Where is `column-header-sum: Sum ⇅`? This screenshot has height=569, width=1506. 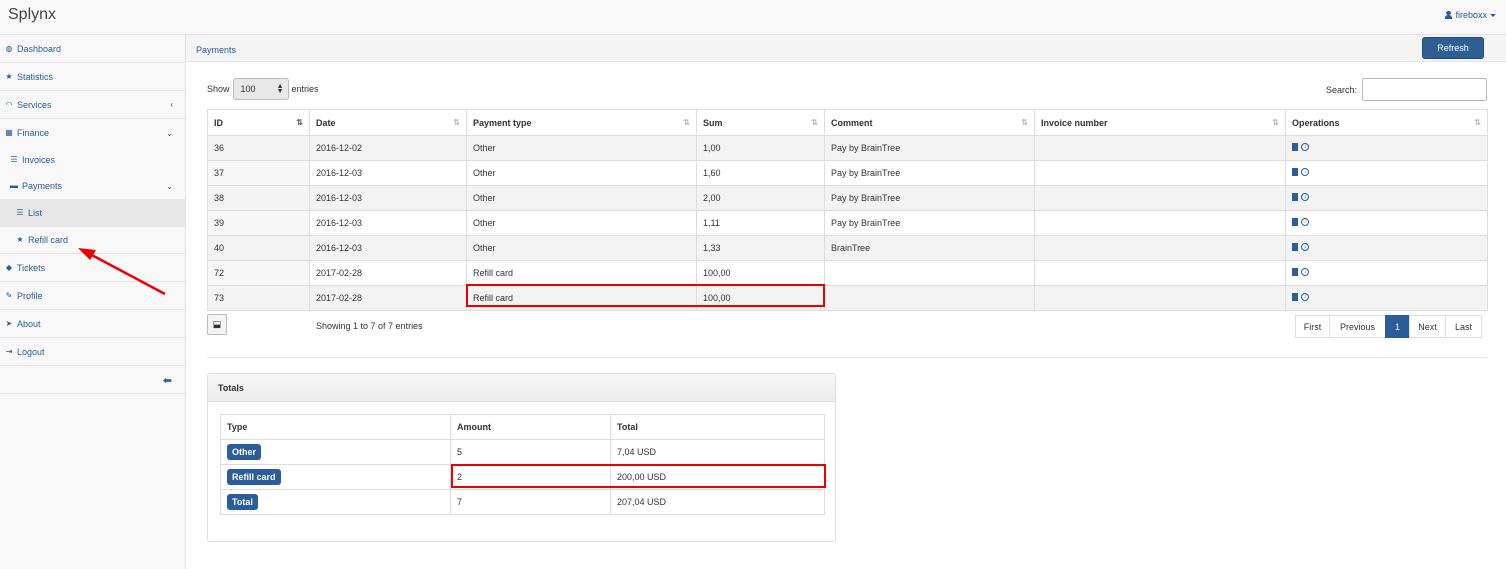
column-header-sum: Sum ⇅ is located at coordinates (760, 122).